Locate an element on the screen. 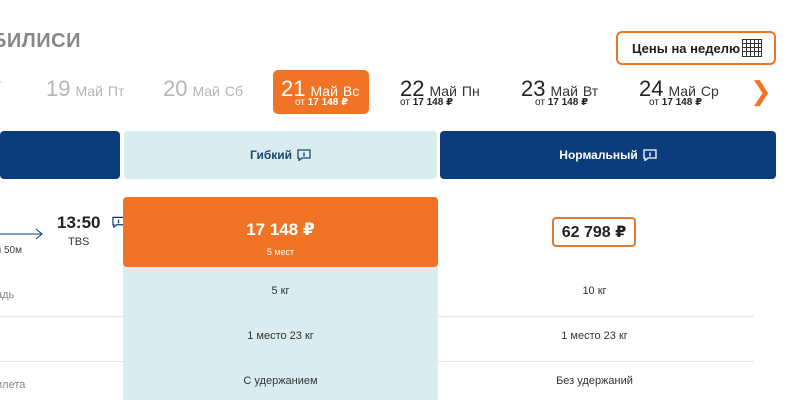  date-tab-24: 24 Май Ср от 17 148 ₽ is located at coordinates (687, 92).